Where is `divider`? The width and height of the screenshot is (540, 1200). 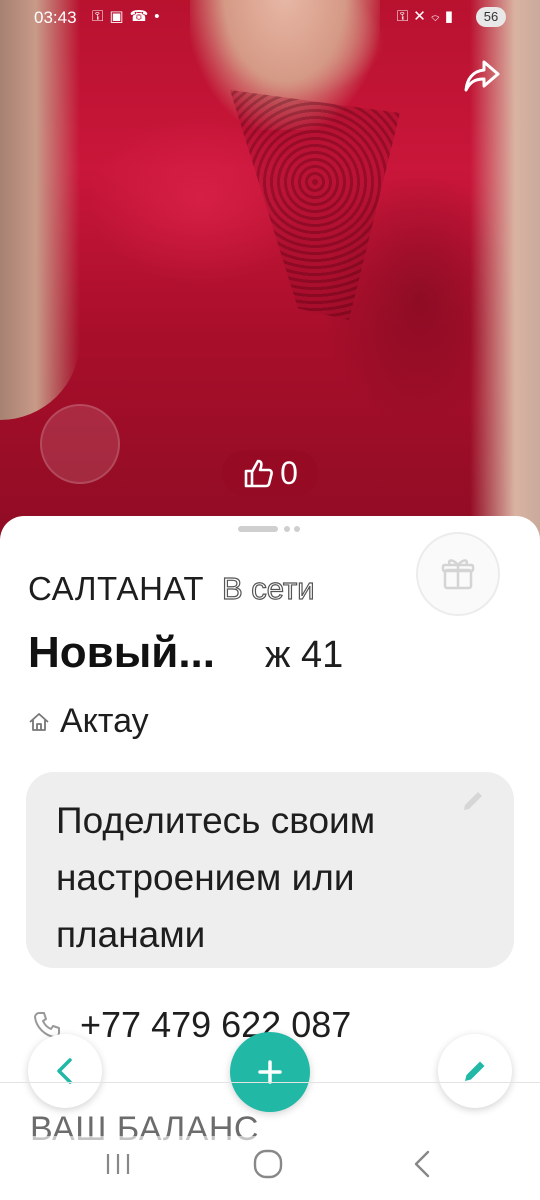 divider is located at coordinates (270, 1082).